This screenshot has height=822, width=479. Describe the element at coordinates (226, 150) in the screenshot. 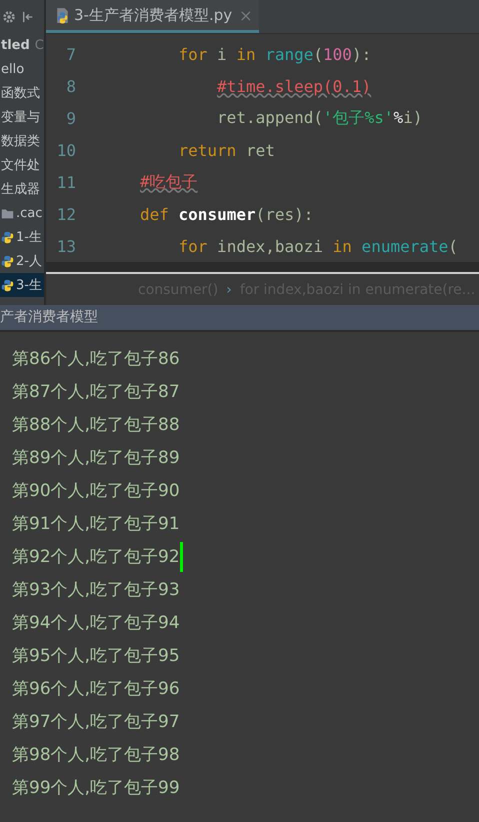

I see `code-line: return ret` at that location.